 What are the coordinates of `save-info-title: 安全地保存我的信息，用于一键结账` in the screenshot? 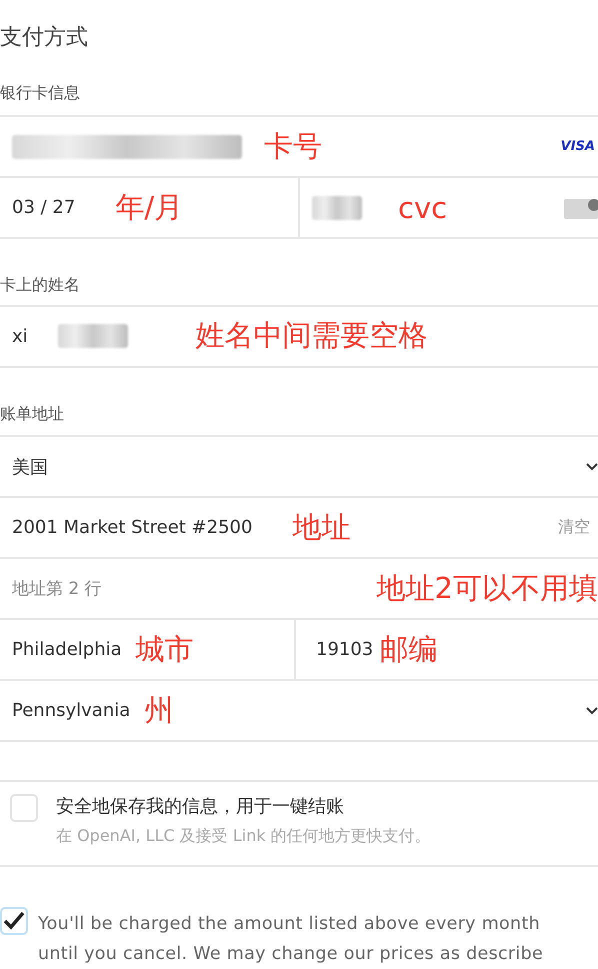 It's located at (200, 806).